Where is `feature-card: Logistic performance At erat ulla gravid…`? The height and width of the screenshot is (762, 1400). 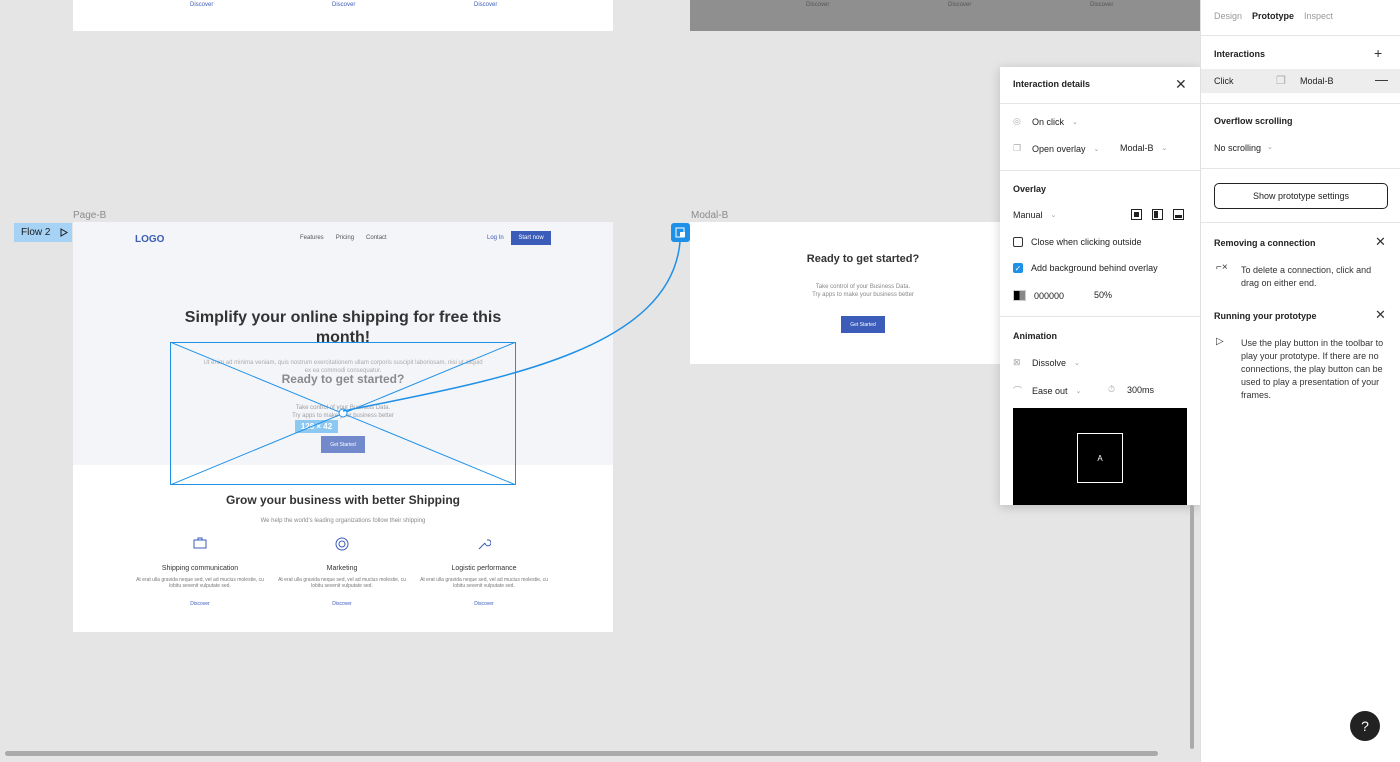
feature-card: Logistic performance At erat ulla gravid… is located at coordinates (484, 572).